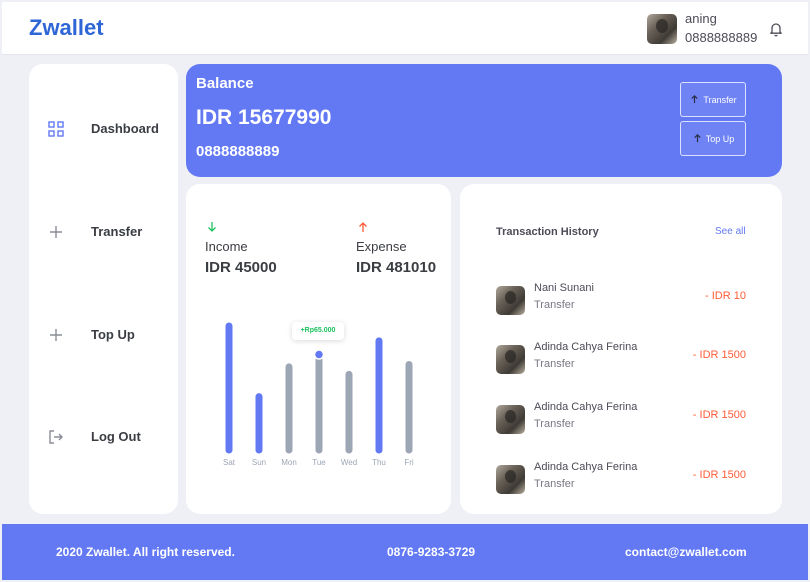  What do you see at coordinates (319, 354) in the screenshot?
I see `chart-selected-marker` at bounding box center [319, 354].